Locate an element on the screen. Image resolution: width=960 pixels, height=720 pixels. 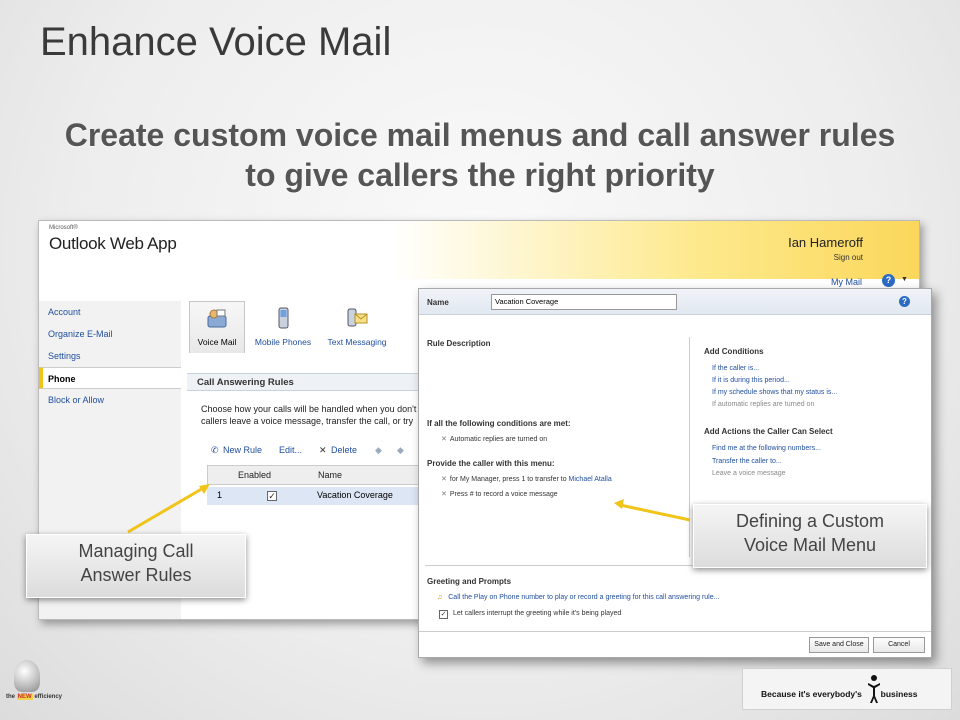
tagline-part: business is located at coordinates (899, 694).